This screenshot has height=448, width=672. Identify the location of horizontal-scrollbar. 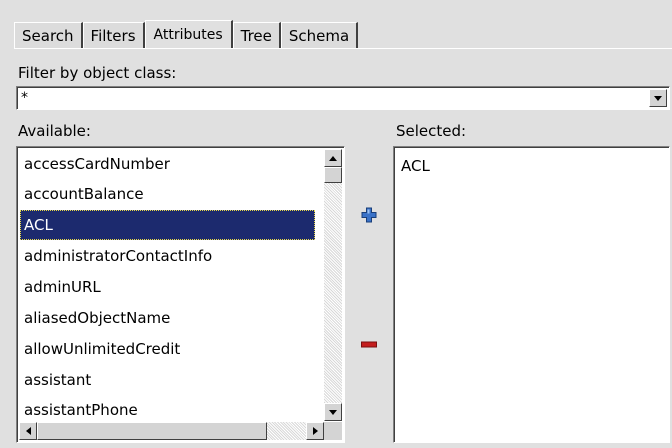
(171, 431).